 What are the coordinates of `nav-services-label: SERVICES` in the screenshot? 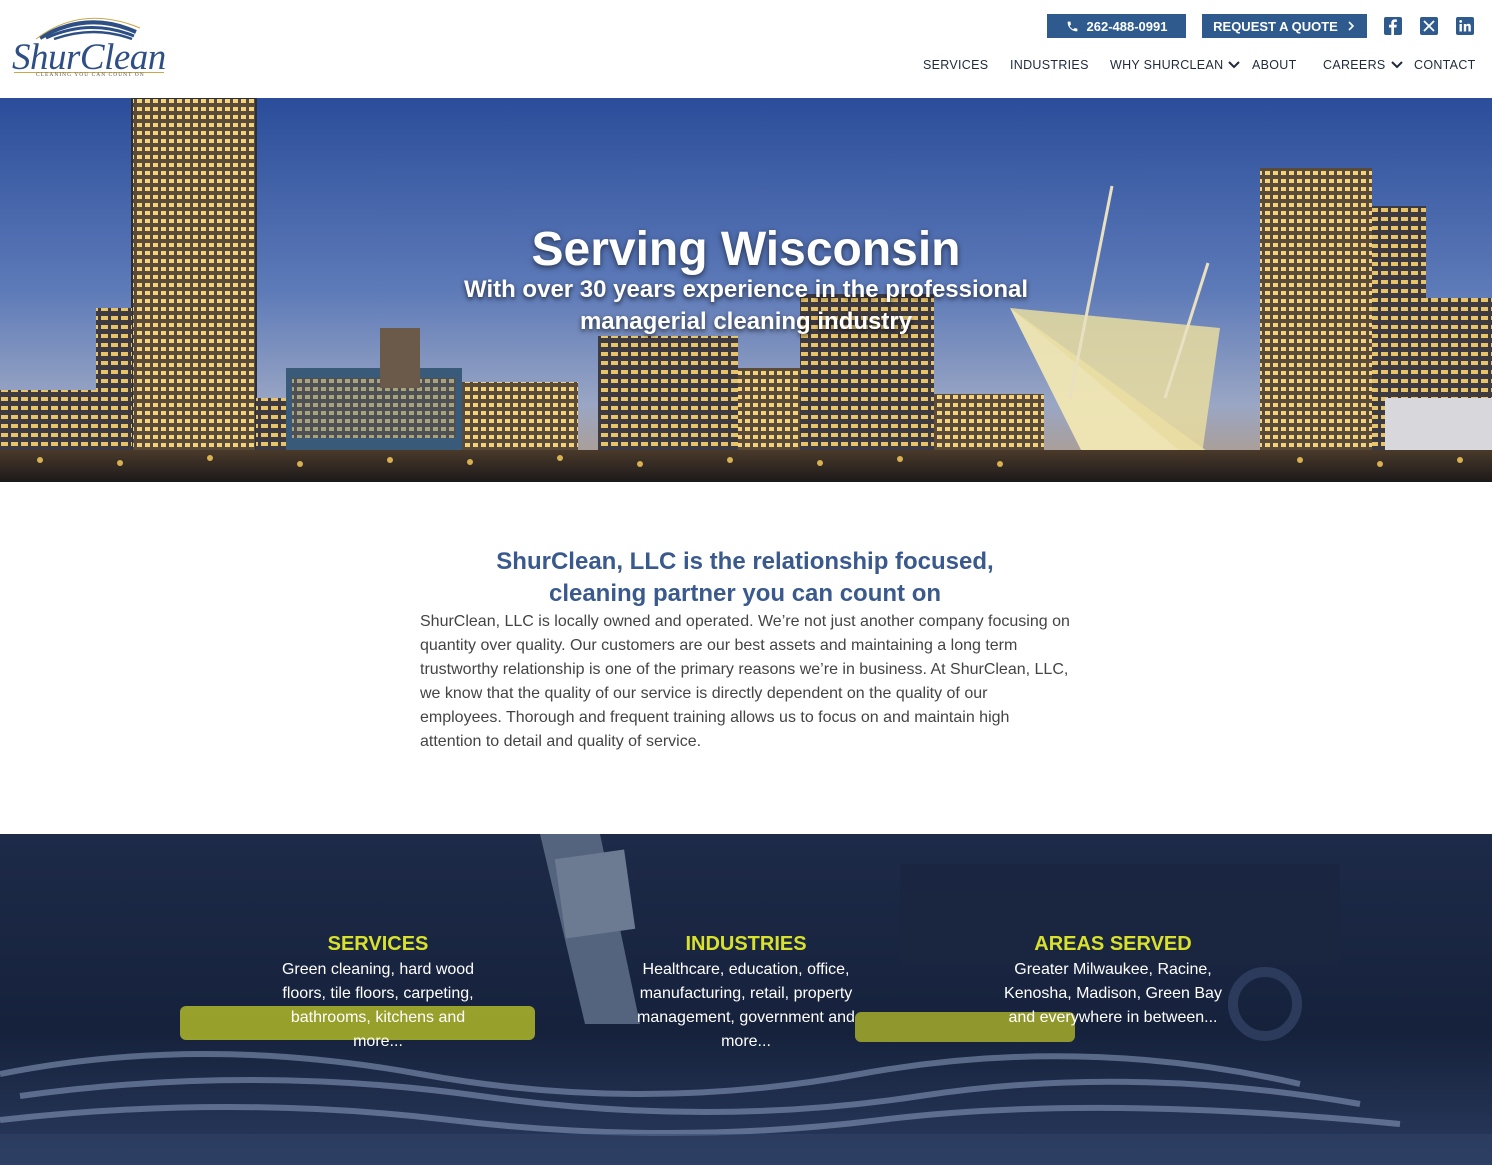 It's located at (956, 65).